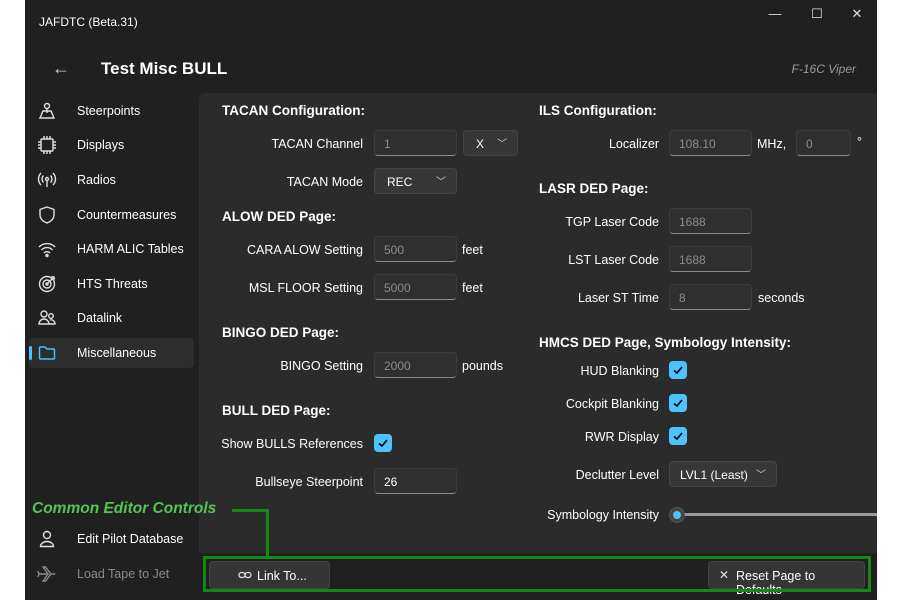 This screenshot has width=900, height=600. Describe the element at coordinates (47, 180) in the screenshot. I see `antenna-icon` at that location.